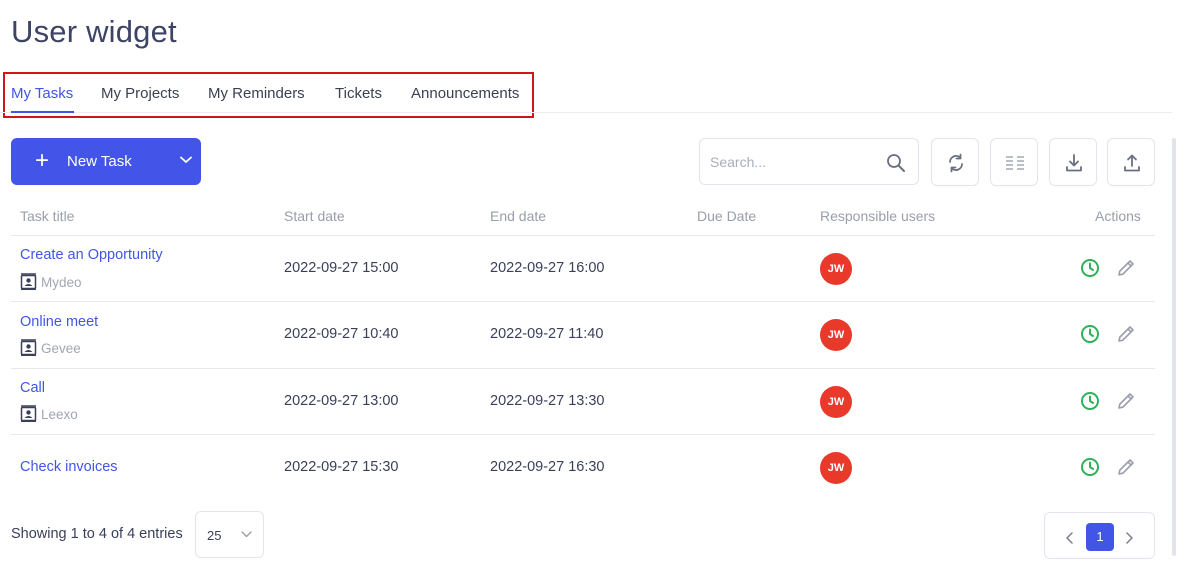 The image size is (1185, 576). What do you see at coordinates (586, 112) in the screenshot?
I see `tabs-divider` at bounding box center [586, 112].